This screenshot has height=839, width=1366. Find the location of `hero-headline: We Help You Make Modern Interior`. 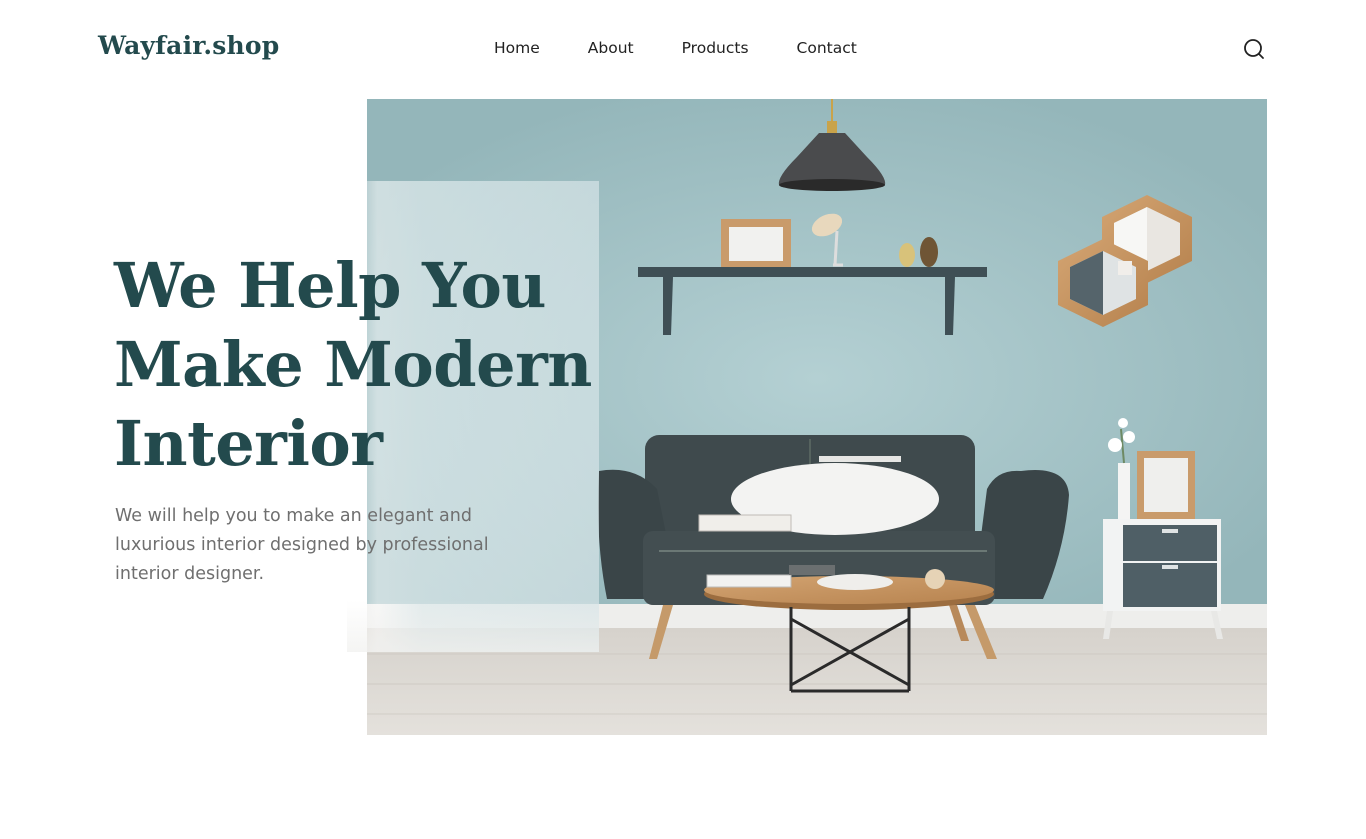

hero-headline: We Help You Make Modern Interior is located at coordinates (354, 364).